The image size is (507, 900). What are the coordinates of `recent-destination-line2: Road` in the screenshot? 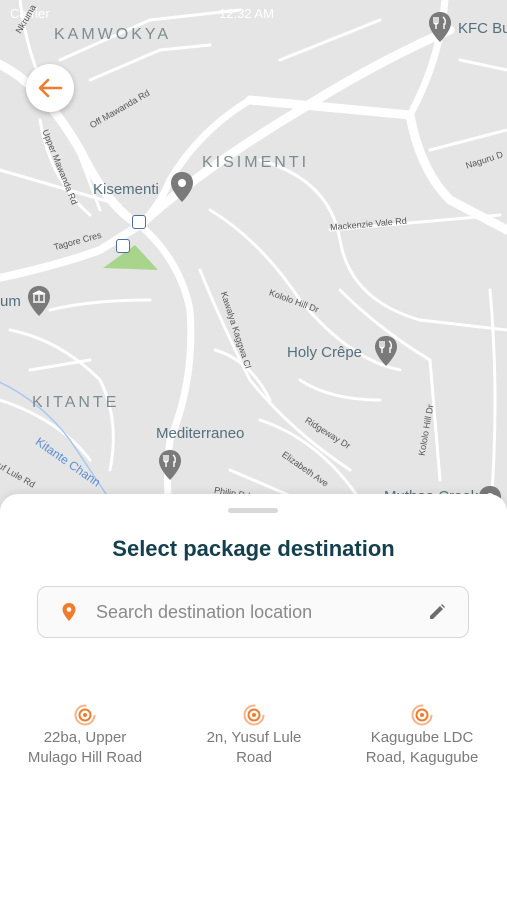 It's located at (254, 757).